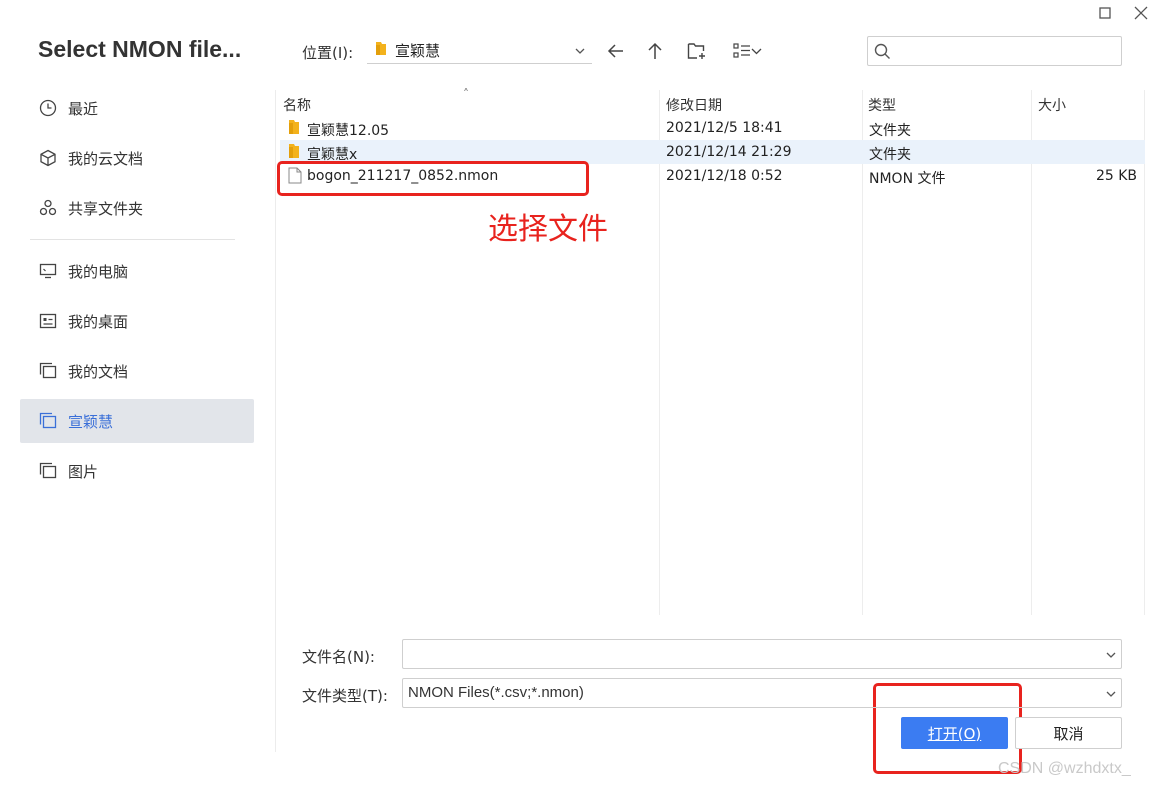  I want to click on new-folder-icon, so click(696, 51).